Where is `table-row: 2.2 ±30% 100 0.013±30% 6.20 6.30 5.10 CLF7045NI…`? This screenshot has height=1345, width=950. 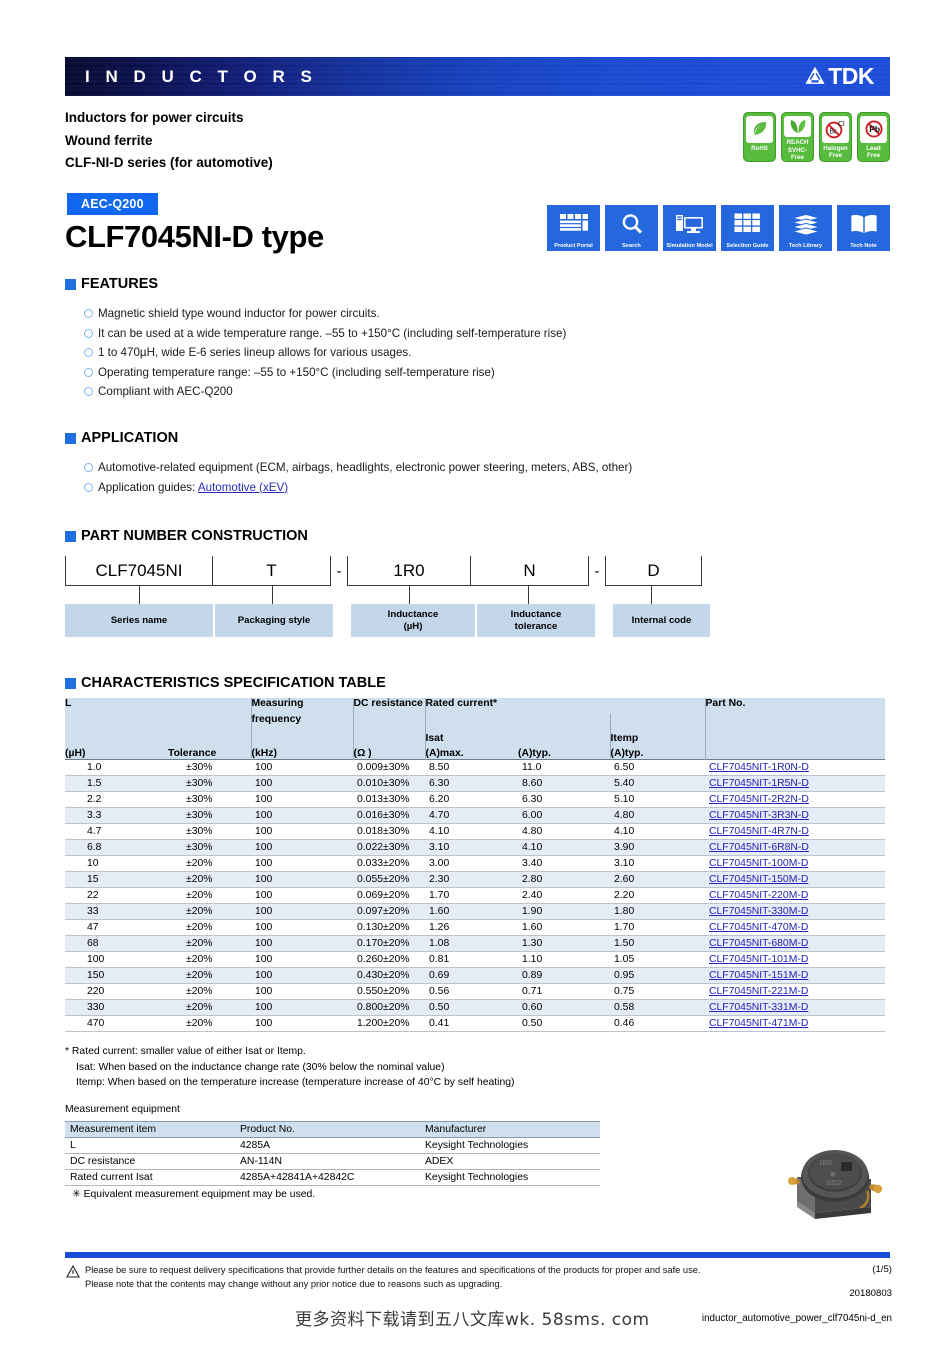 table-row: 2.2 ±30% 100 0.013±30% 6.20 6.30 5.10 CLF7045NI… is located at coordinates (475, 799).